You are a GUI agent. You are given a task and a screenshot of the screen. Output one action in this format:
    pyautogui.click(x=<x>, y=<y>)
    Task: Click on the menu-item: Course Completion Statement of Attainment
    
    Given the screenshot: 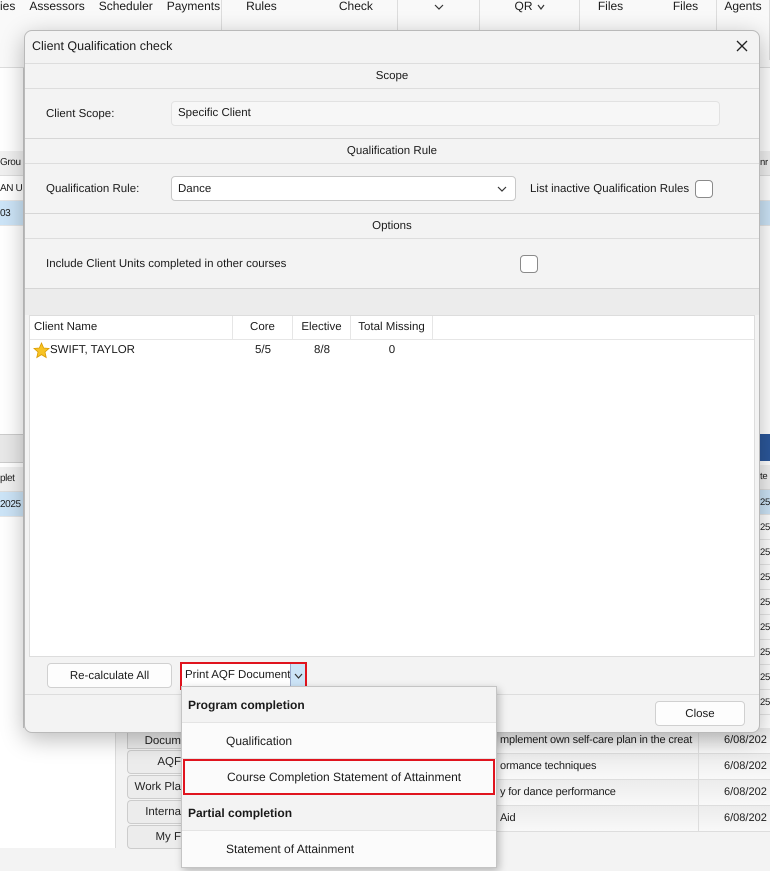 What is the action you would take?
    pyautogui.click(x=339, y=777)
    